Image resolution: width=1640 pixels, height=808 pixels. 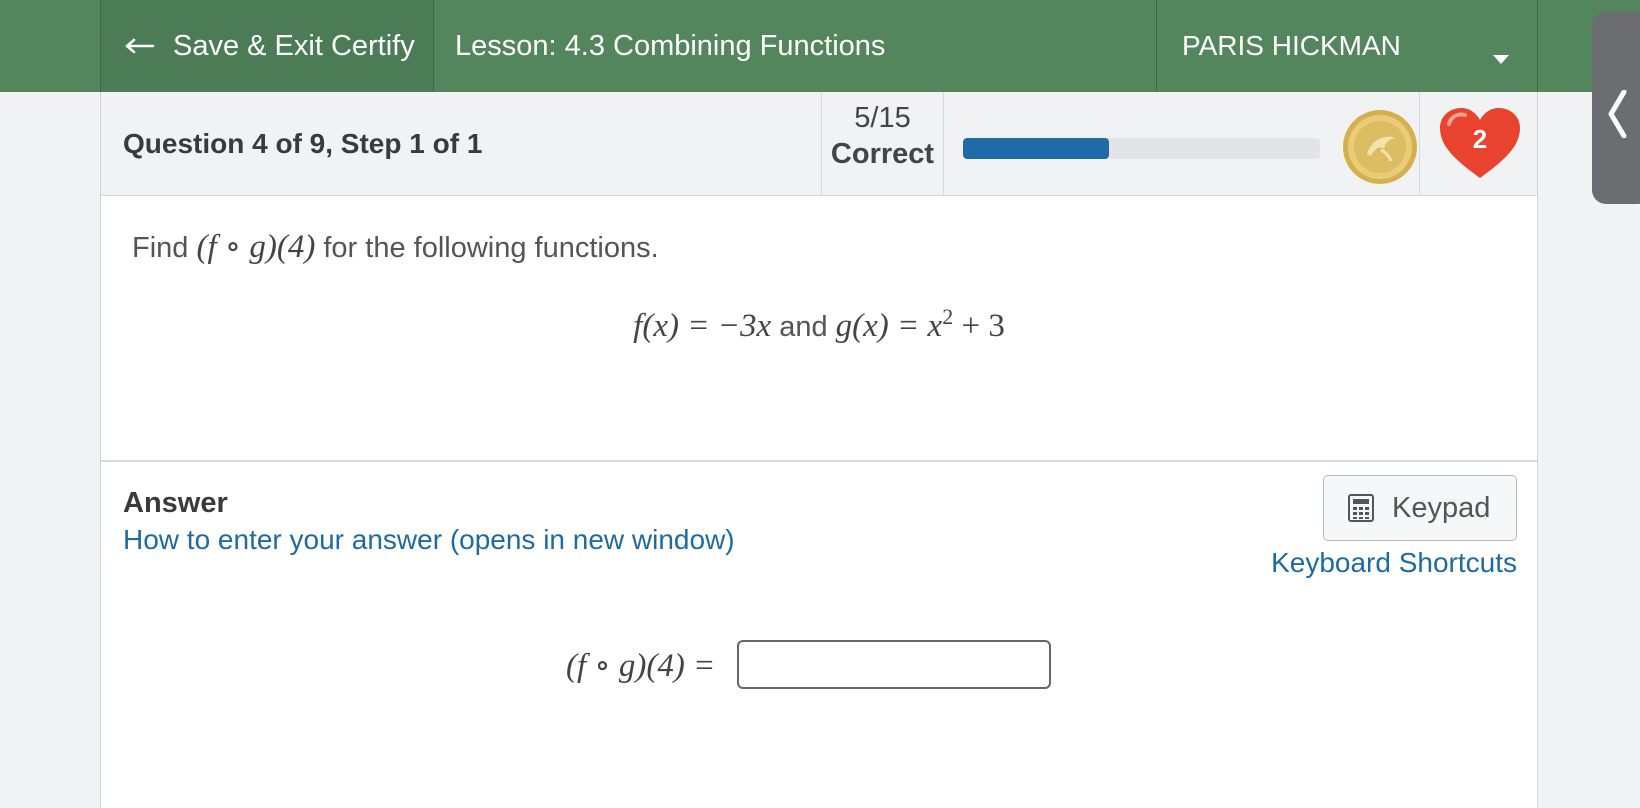 I want to click on heart-icon: 2, so click(x=1480, y=146).